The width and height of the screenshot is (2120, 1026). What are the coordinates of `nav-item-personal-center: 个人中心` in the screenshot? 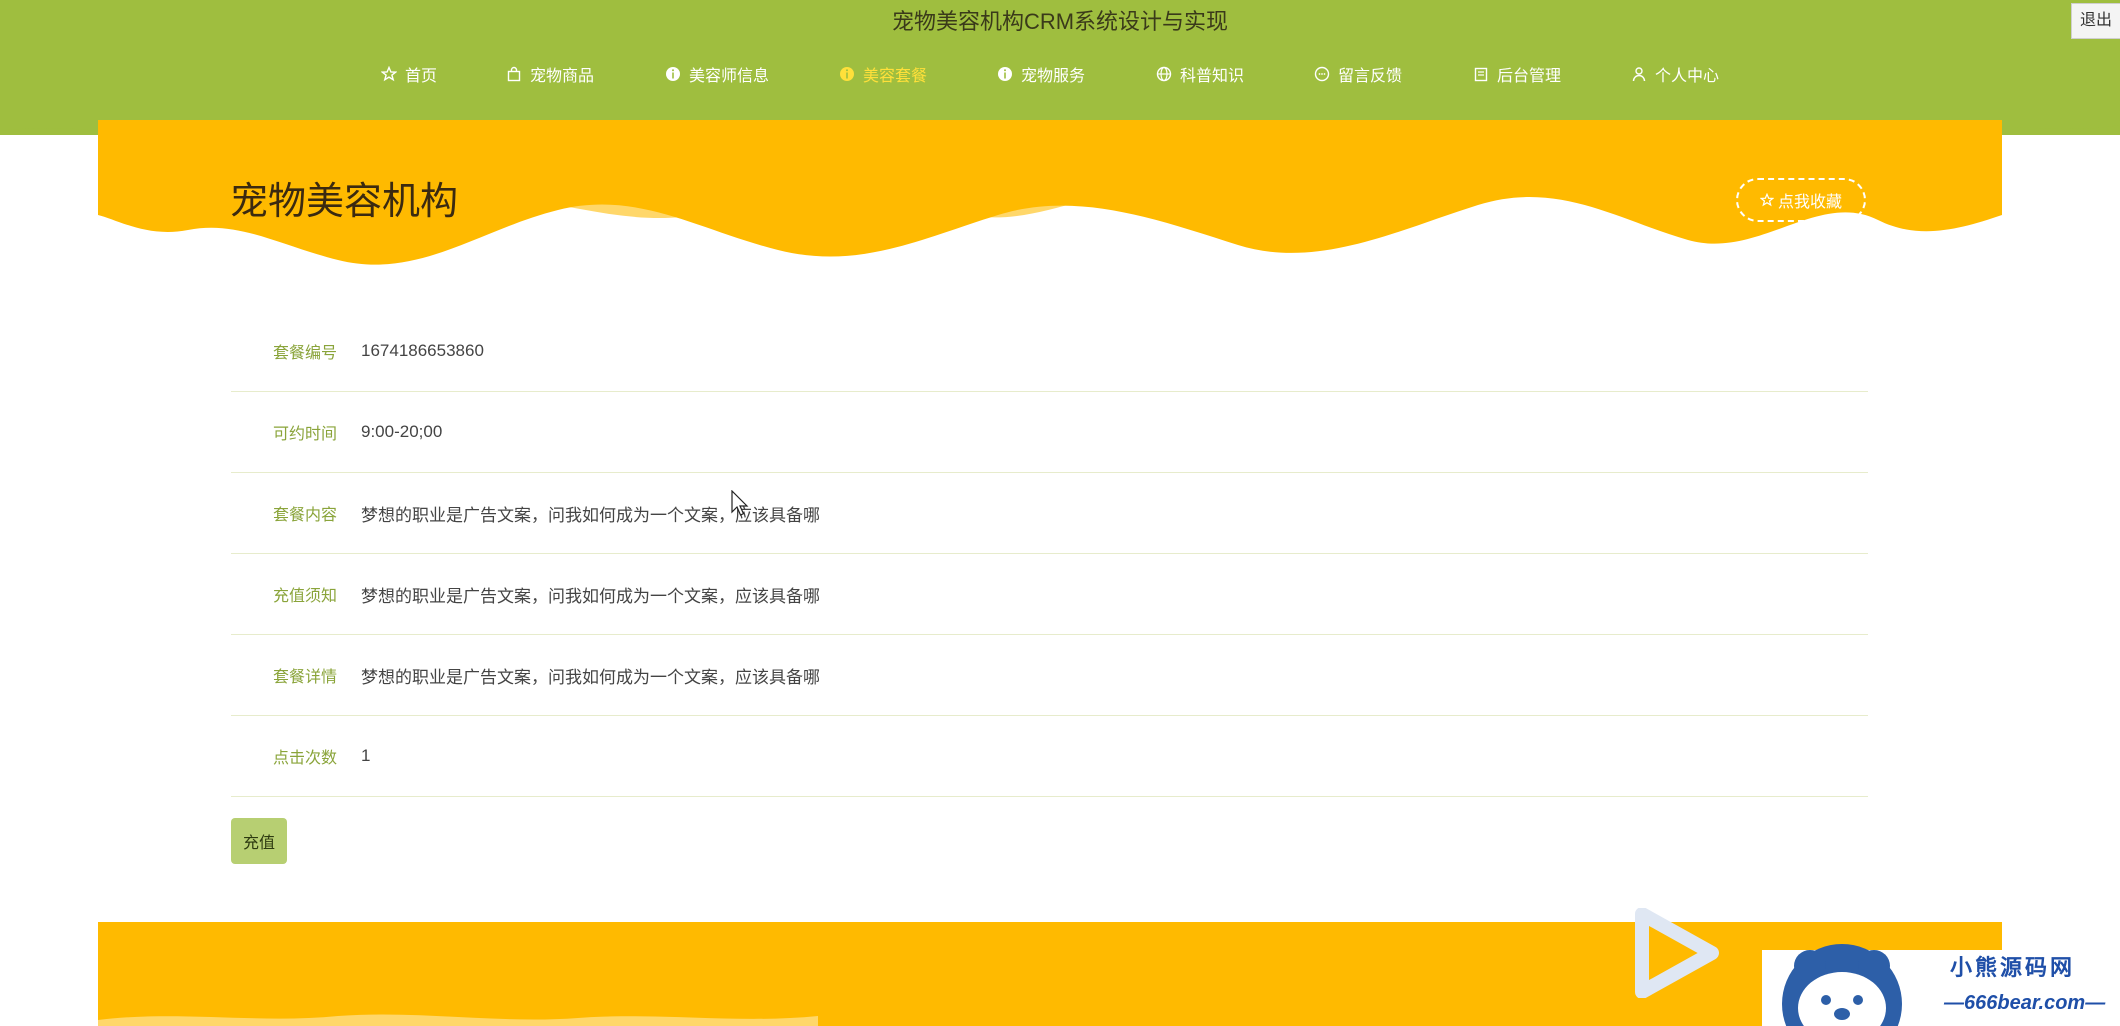 It's located at (1675, 74).